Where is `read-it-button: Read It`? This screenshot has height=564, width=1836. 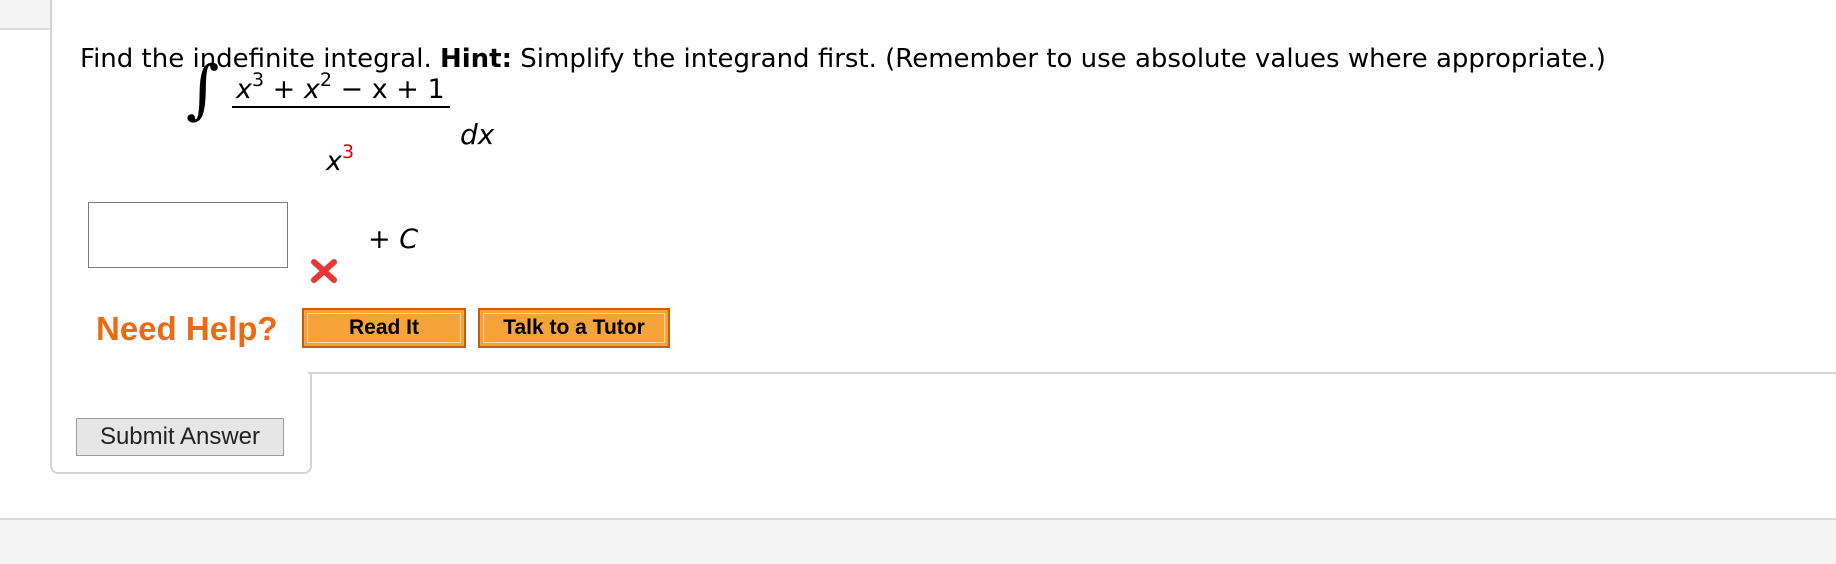 read-it-button: Read It is located at coordinates (384, 328).